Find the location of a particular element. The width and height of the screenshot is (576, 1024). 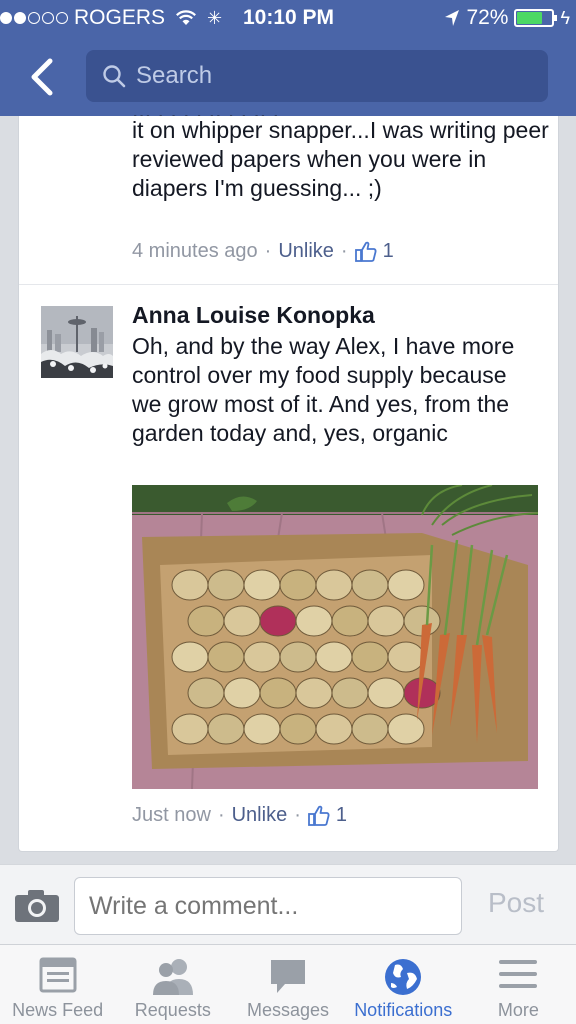

messages-icon is located at coordinates (288, 976).